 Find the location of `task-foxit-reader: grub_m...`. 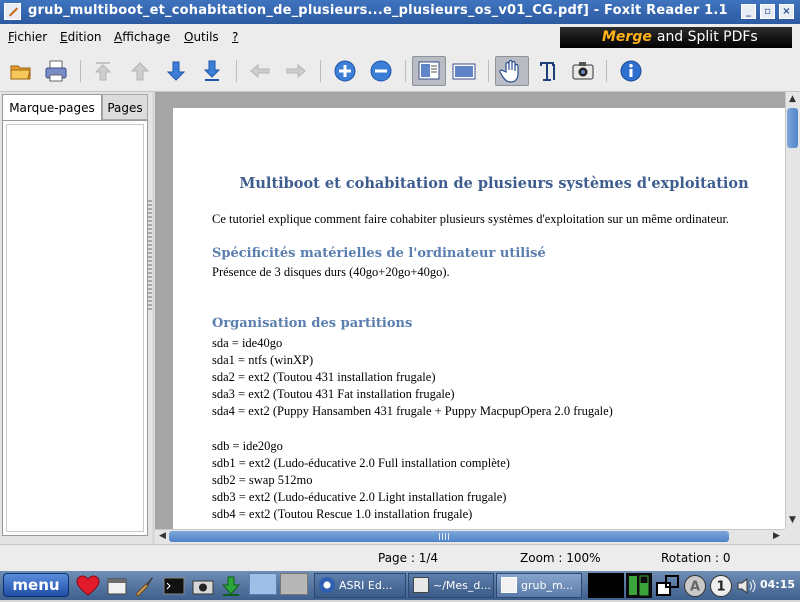

task-foxit-reader: grub_m... is located at coordinates (539, 585).